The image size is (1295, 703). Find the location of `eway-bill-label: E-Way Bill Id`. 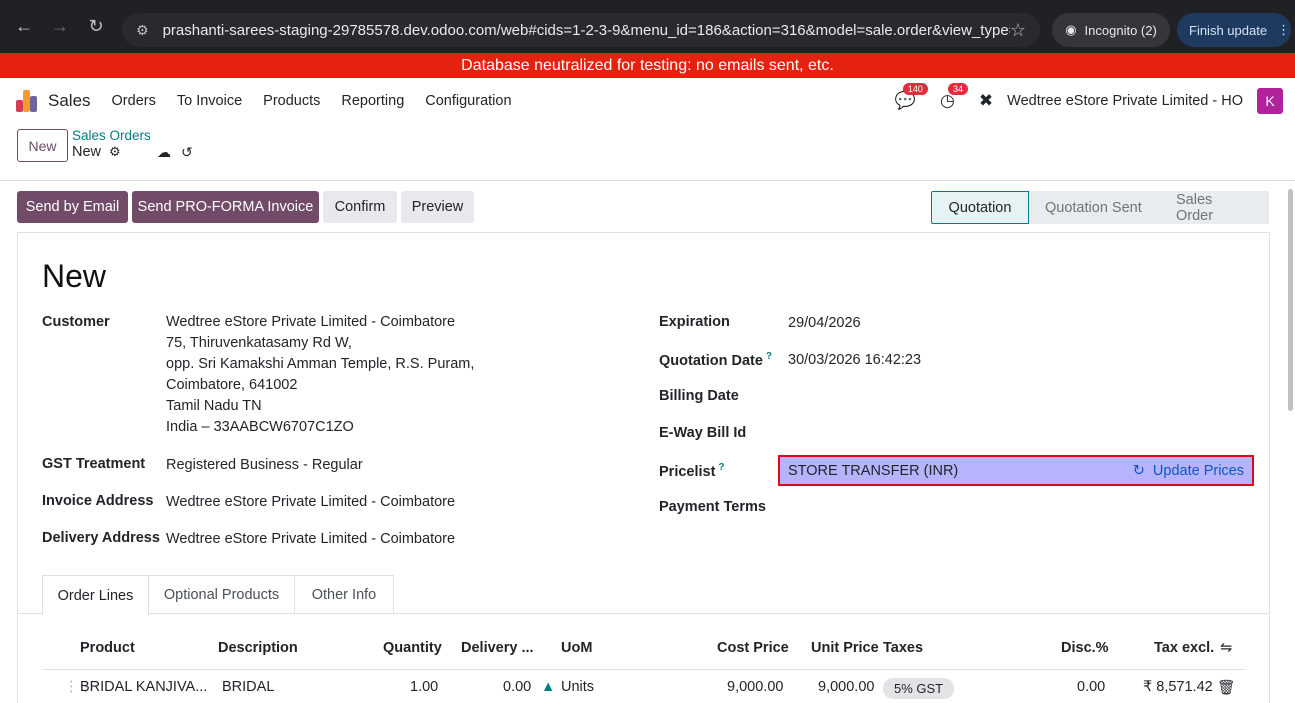

eway-bill-label: E-Way Bill Id is located at coordinates (703, 433).